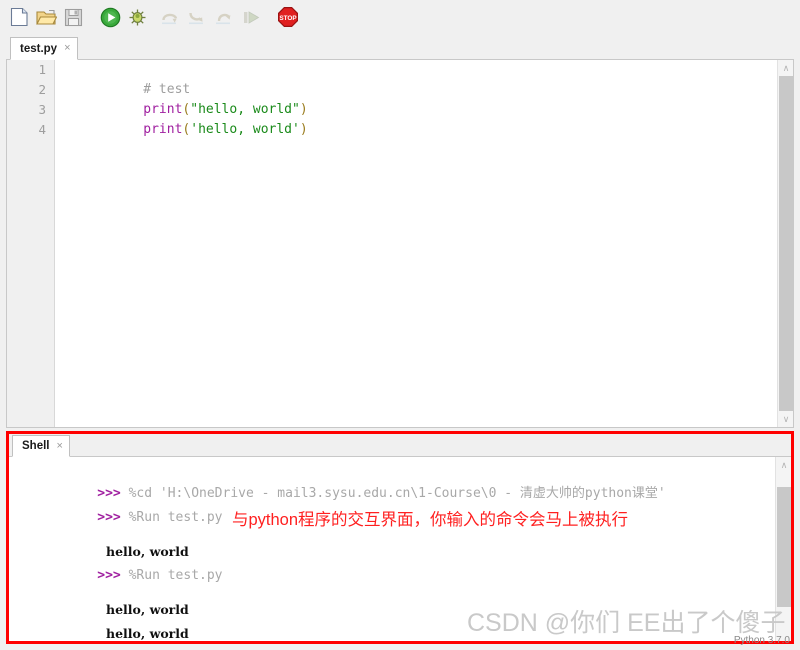 Image resolution: width=800 pixels, height=650 pixels. Describe the element at coordinates (400, 445) in the screenshot. I see `shell-tabbar: Shell ×` at that location.